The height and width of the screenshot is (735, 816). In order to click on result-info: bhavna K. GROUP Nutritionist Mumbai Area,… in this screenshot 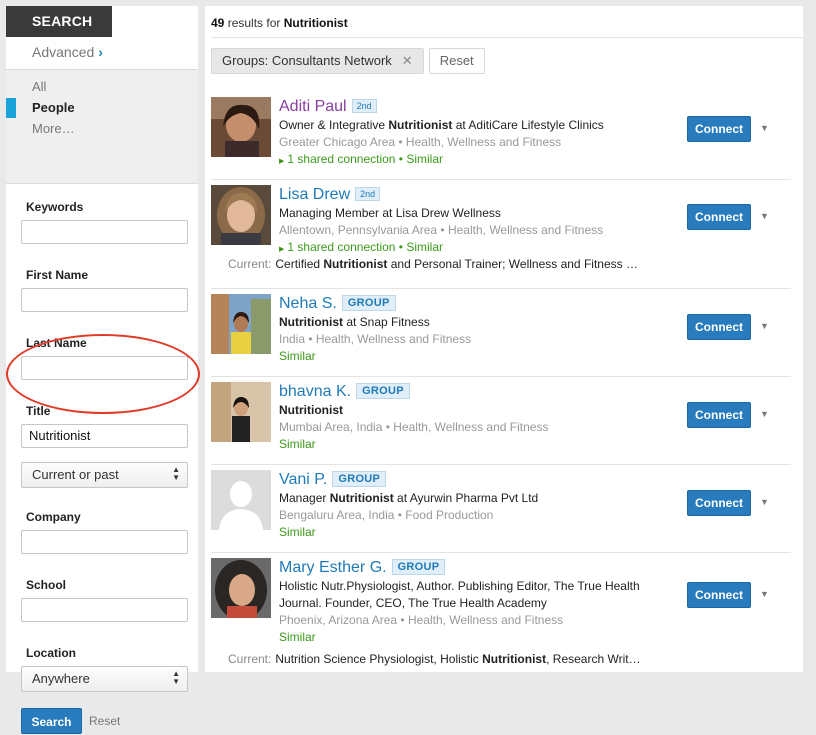, I will do `click(469, 417)`.